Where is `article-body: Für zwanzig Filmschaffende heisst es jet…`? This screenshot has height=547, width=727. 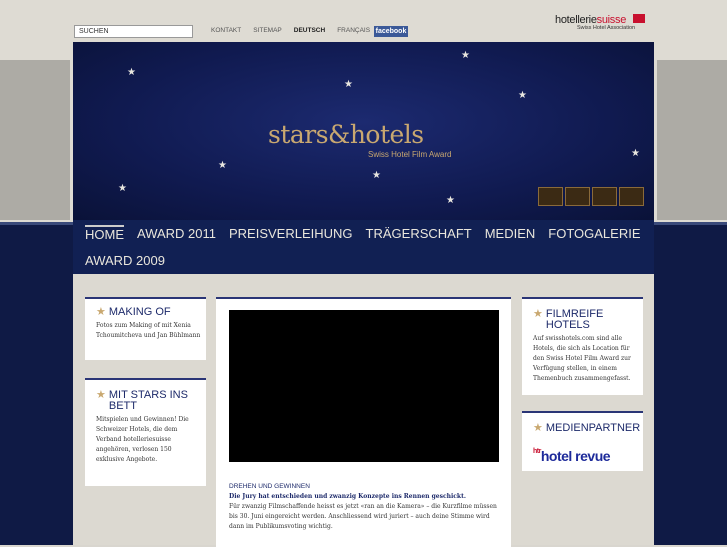 article-body: Für zwanzig Filmschaffende heisst es jet… is located at coordinates (363, 516).